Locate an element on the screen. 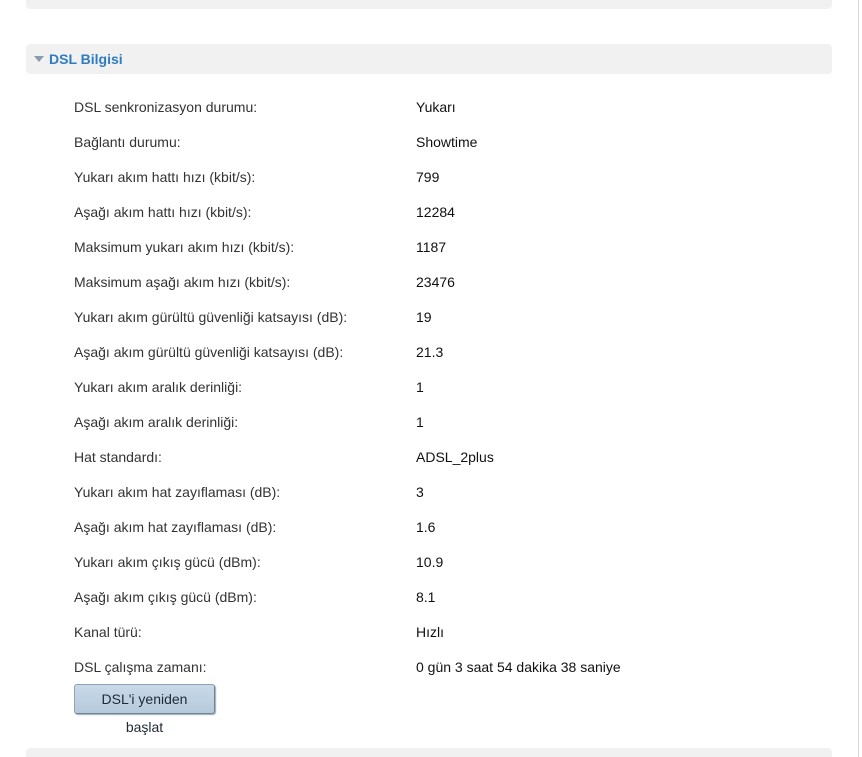 This screenshot has height=757, width=862. info-row: DSL senkronizasyon durumu: Yukarı is located at coordinates (424, 114).